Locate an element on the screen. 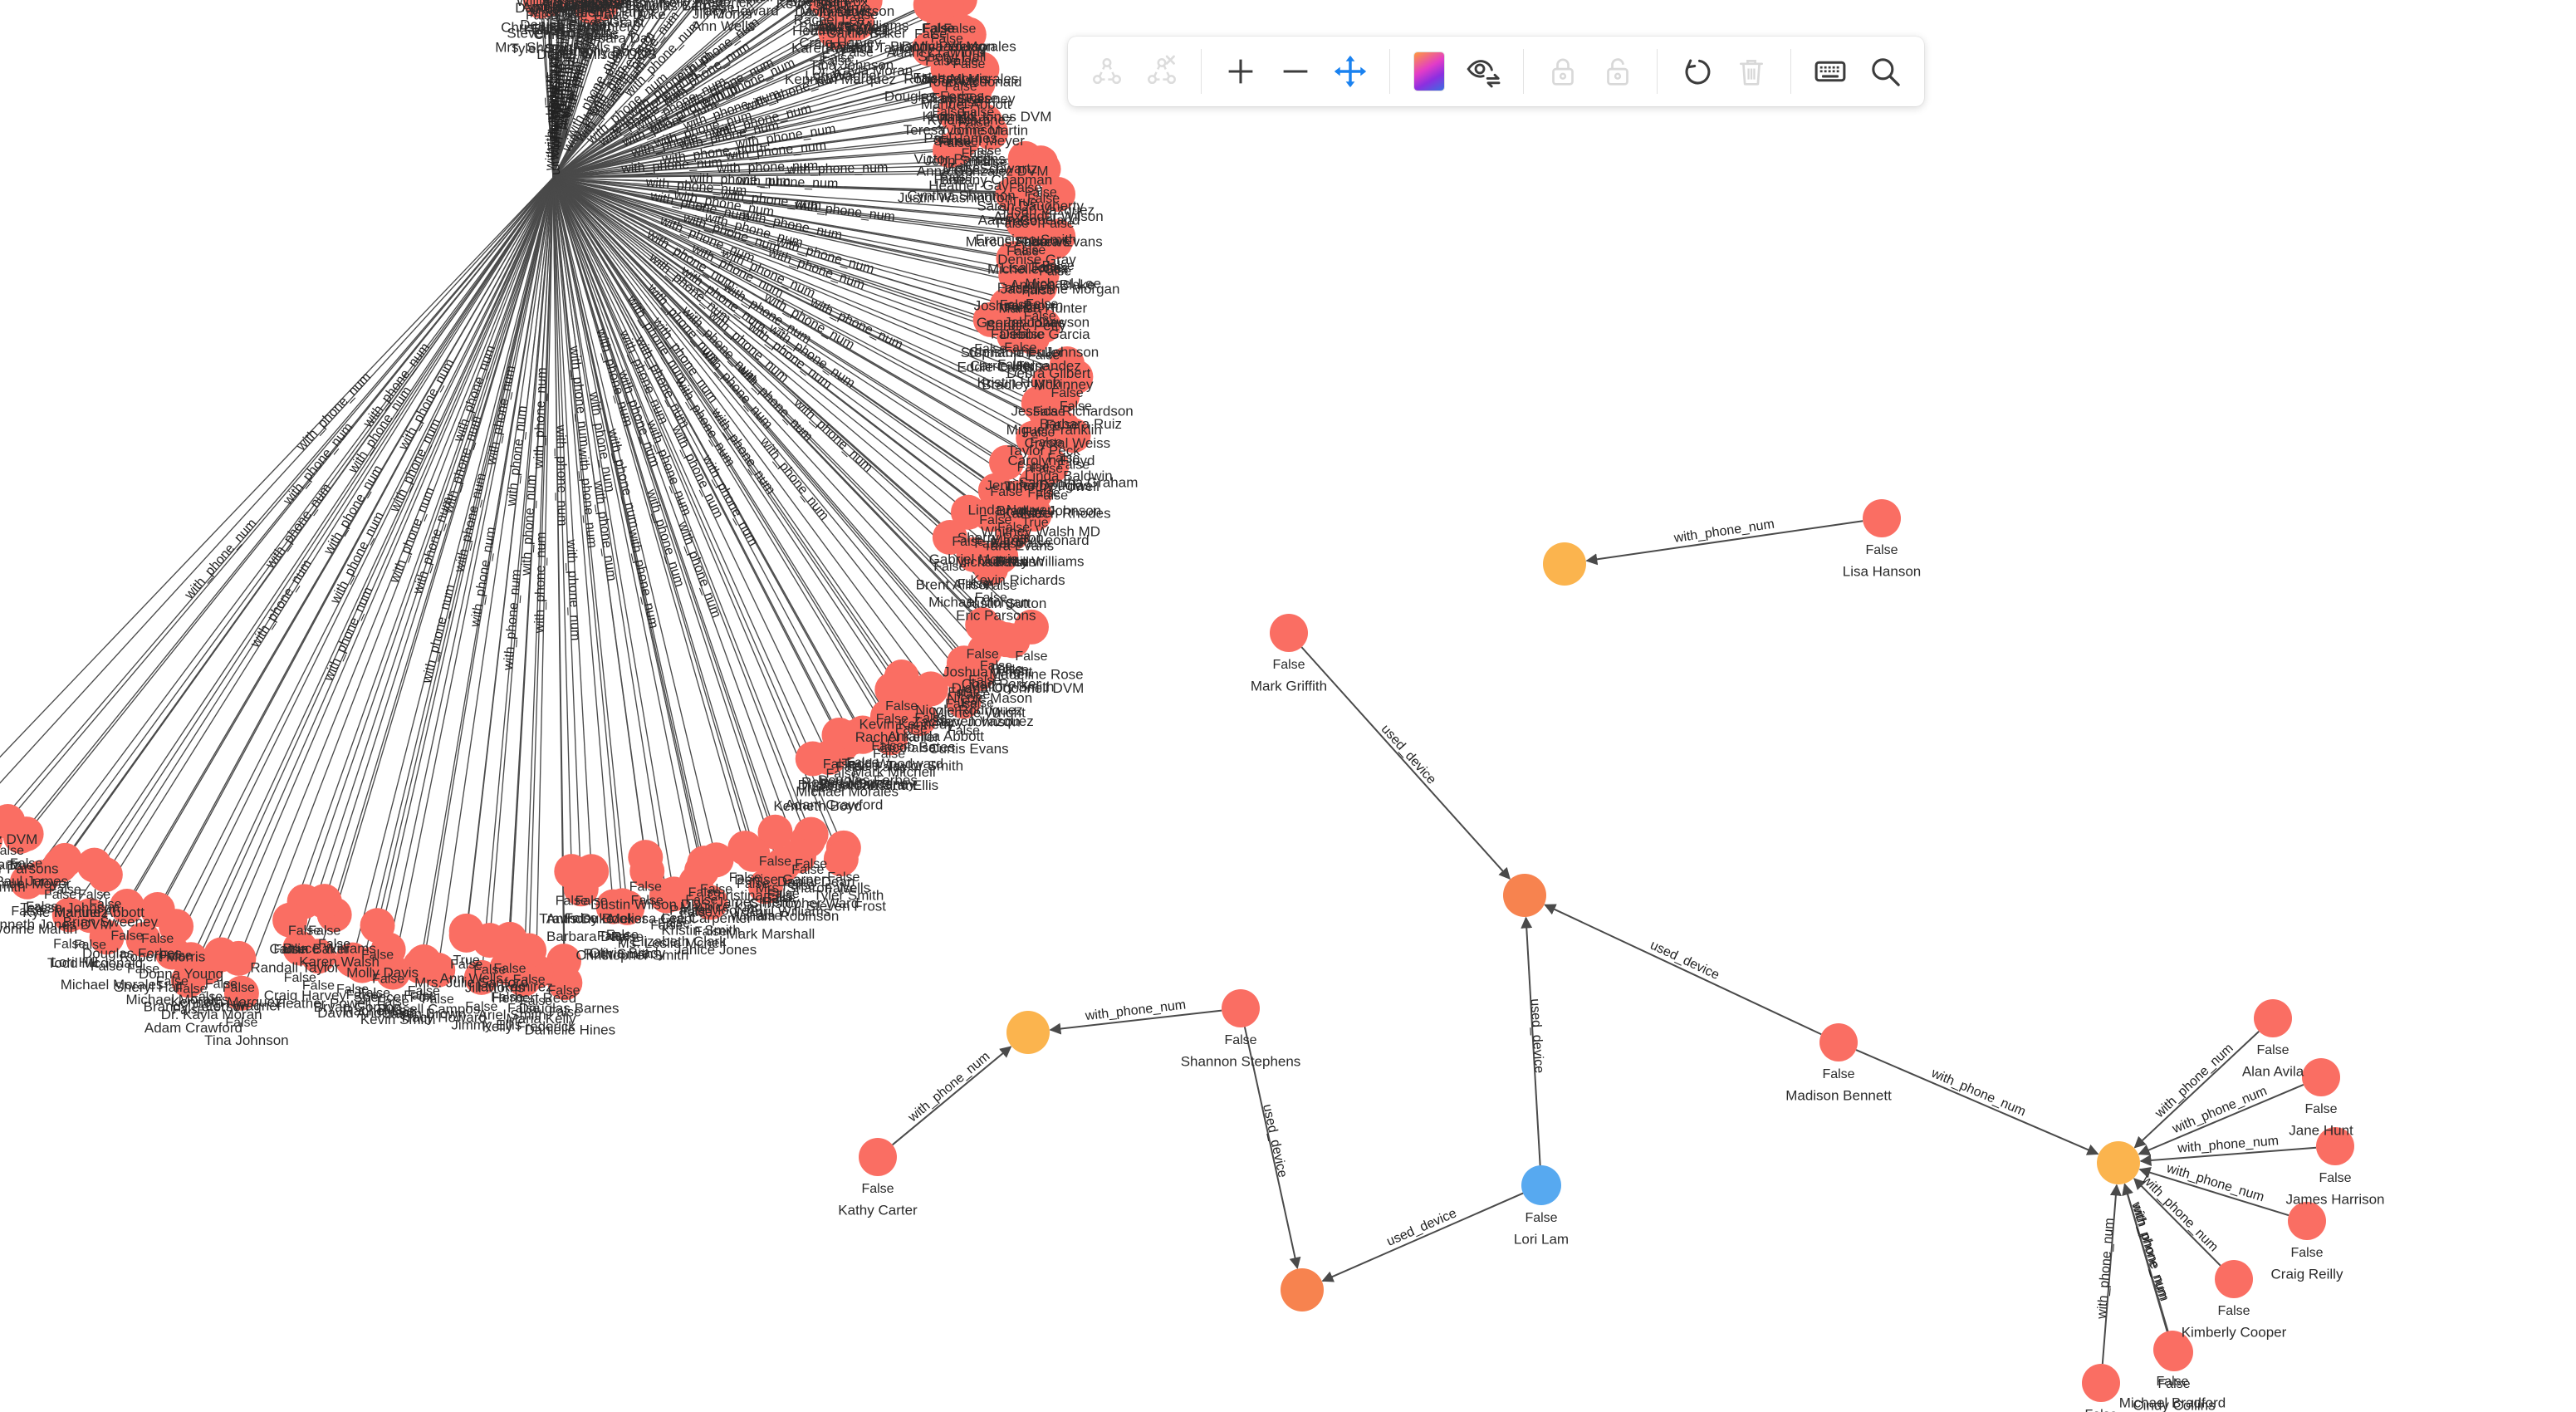  search-button is located at coordinates (1885, 71).